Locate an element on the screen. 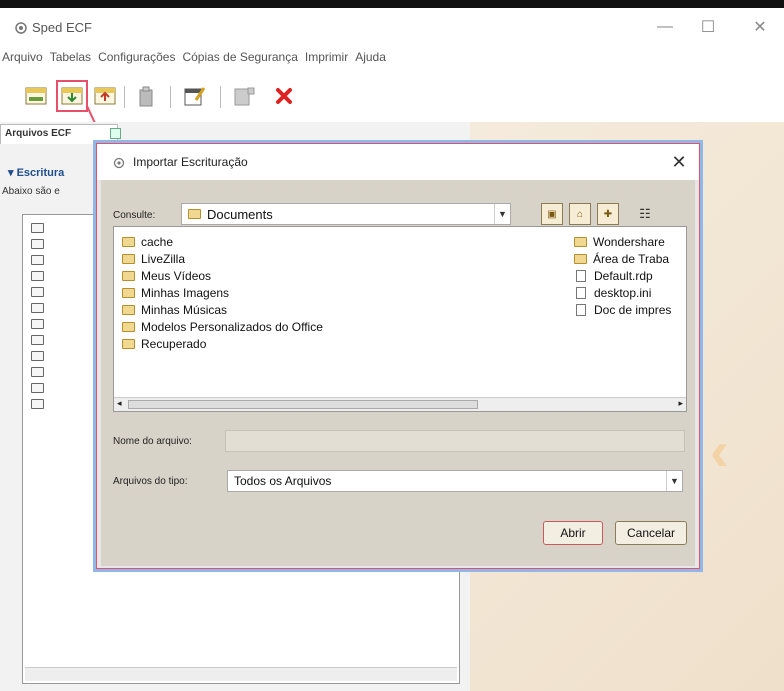 This screenshot has height=691, width=784. app-title-bar: Sped ECF — ☐ ✕ is located at coordinates (392, 27).